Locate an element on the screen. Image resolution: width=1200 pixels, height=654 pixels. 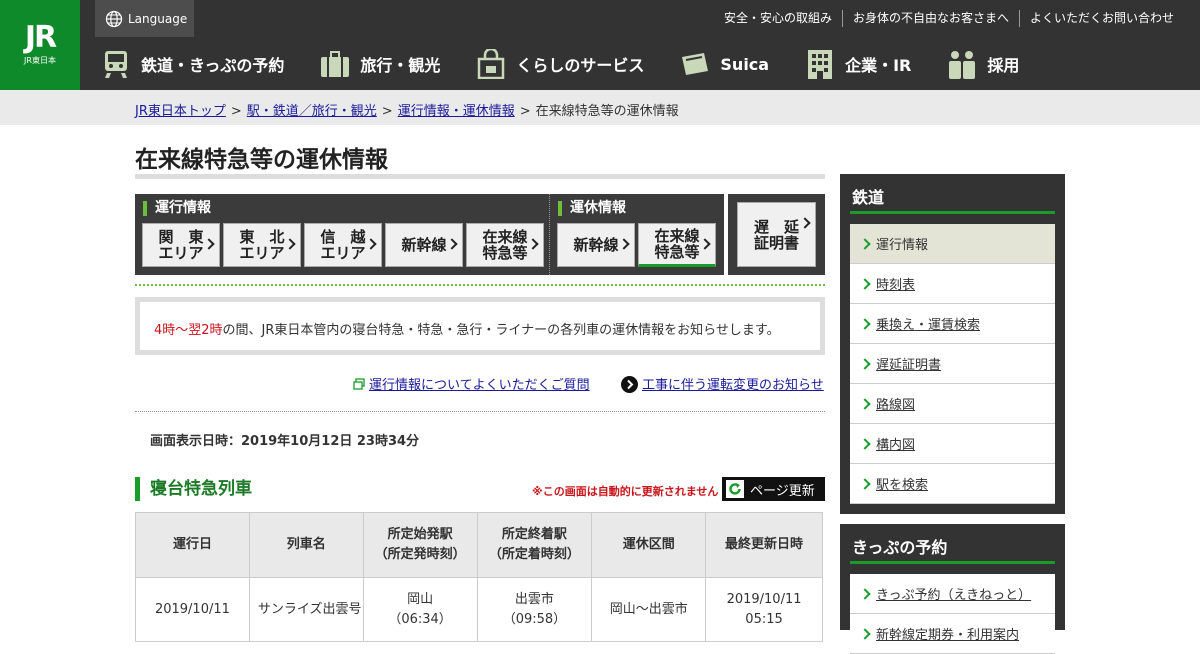
sidebar-item-route-map: 路線図 is located at coordinates (952, 404).